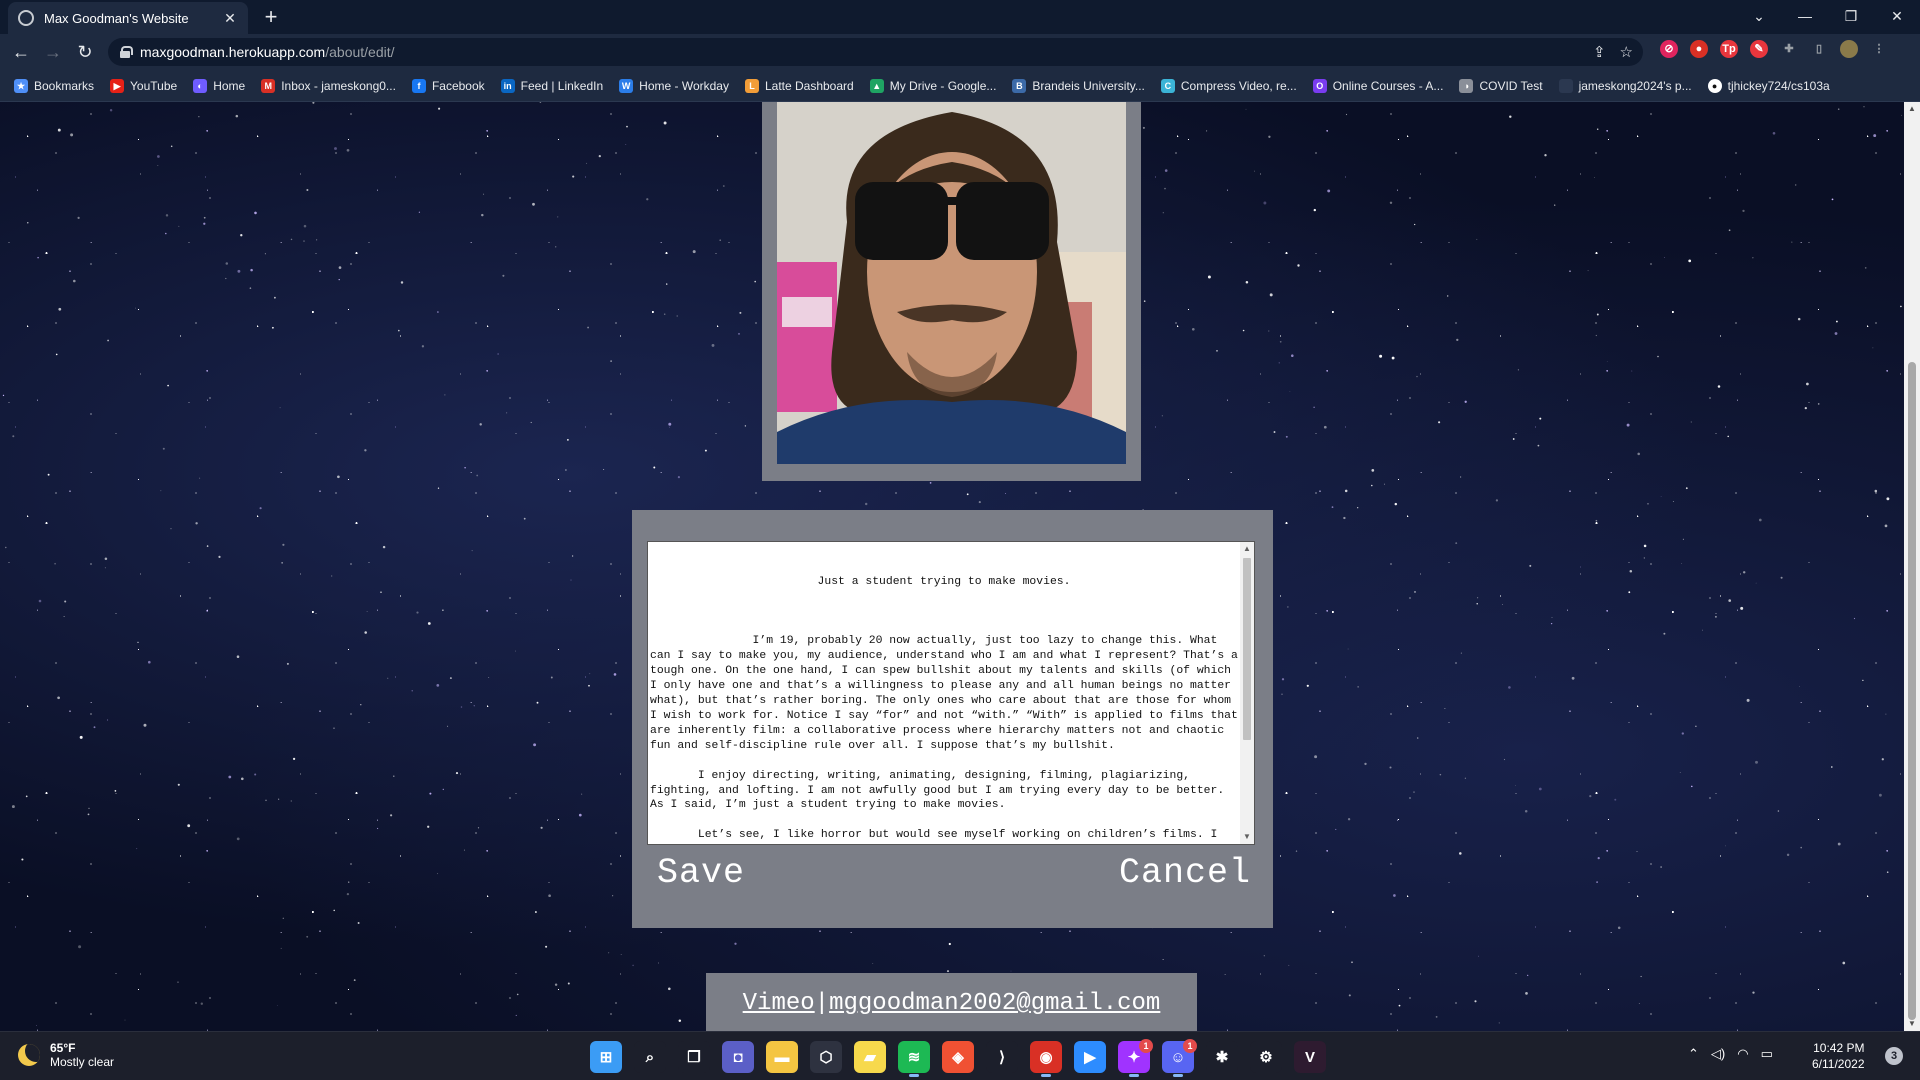 The height and width of the screenshot is (1080, 1920). Describe the element at coordinates (26, 18) in the screenshot. I see `globe-icon` at that location.